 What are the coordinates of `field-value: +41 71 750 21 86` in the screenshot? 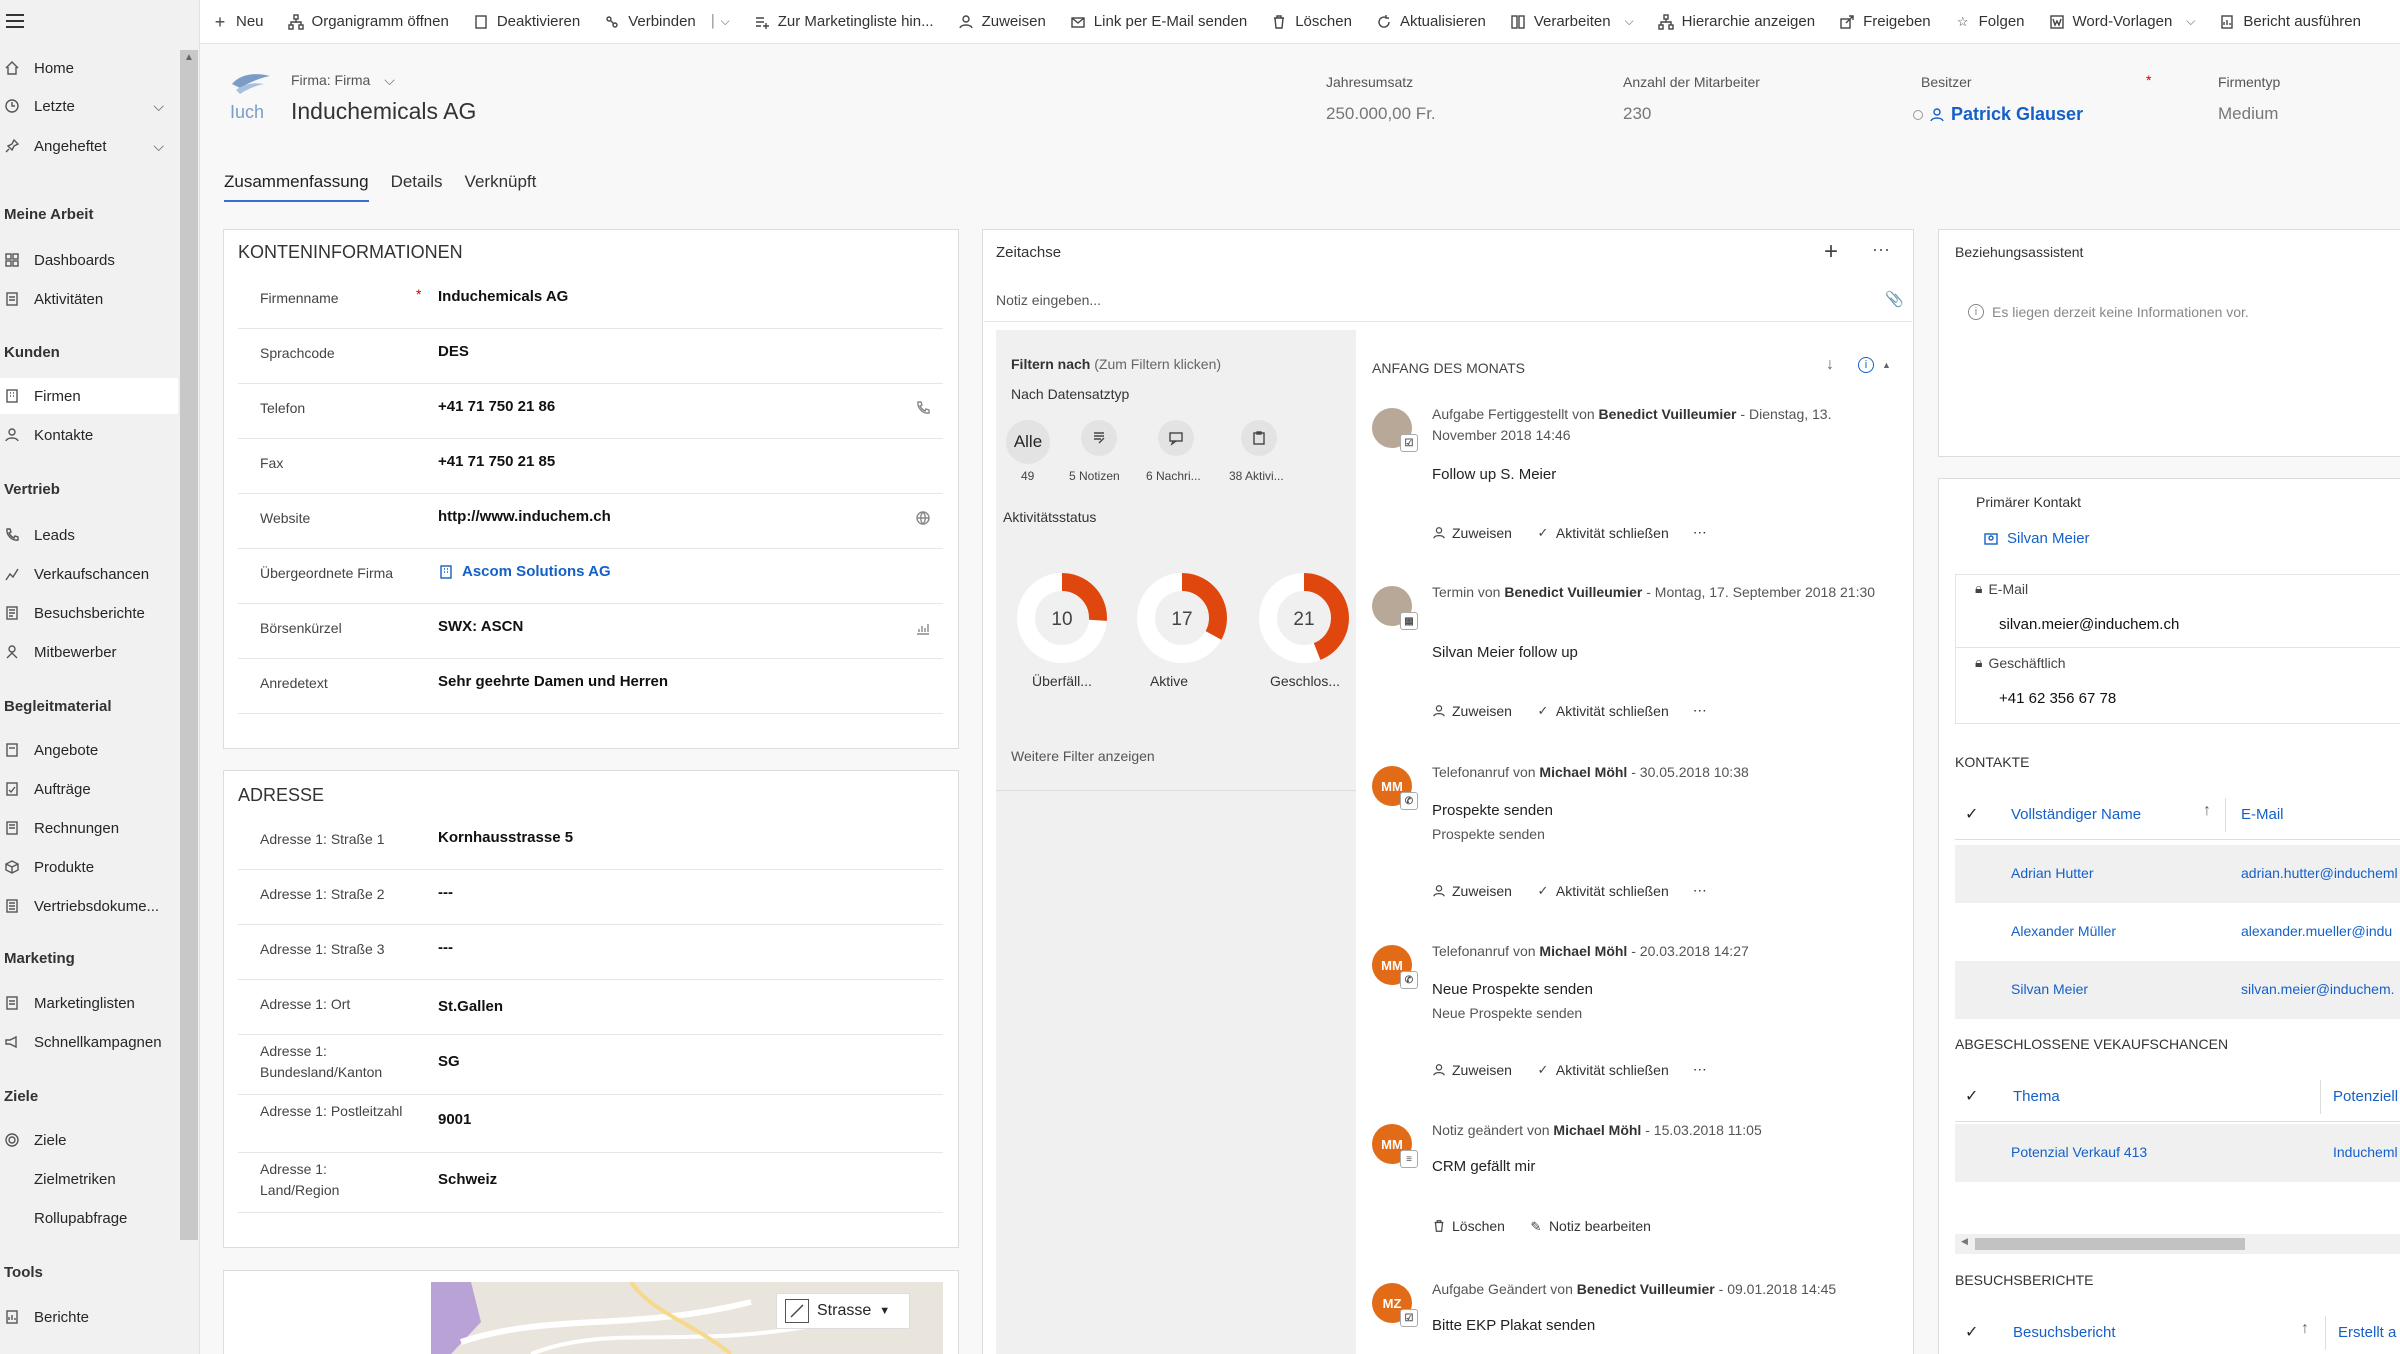 It's located at (496, 406).